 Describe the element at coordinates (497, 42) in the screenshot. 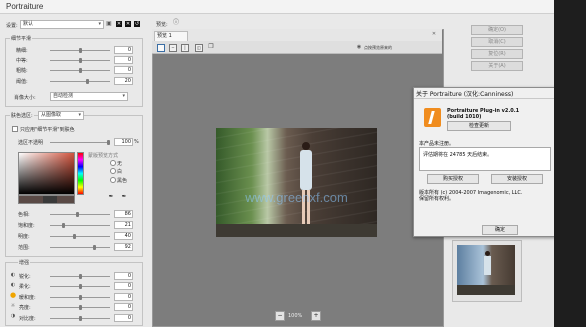

I see `cancel-button: 取消(C)` at that location.